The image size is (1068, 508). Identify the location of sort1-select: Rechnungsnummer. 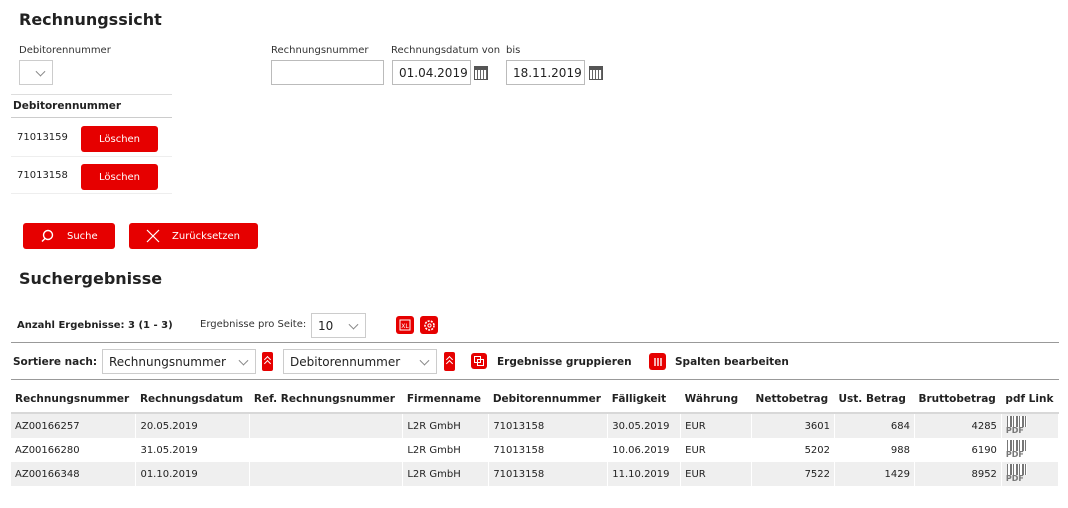
(179, 361).